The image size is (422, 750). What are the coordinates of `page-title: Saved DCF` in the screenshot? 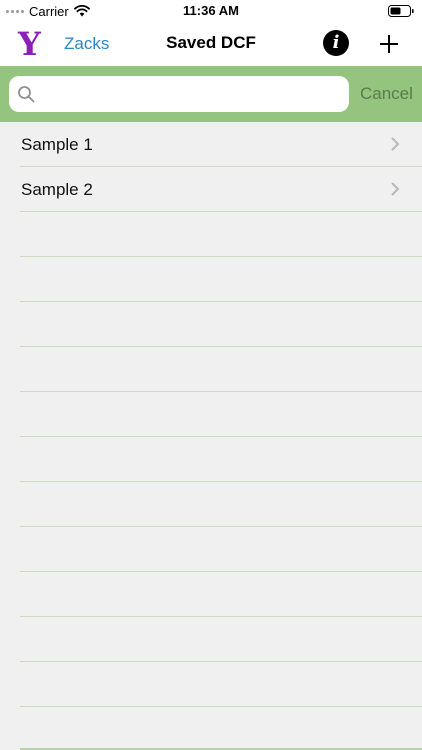 It's located at (211, 42).